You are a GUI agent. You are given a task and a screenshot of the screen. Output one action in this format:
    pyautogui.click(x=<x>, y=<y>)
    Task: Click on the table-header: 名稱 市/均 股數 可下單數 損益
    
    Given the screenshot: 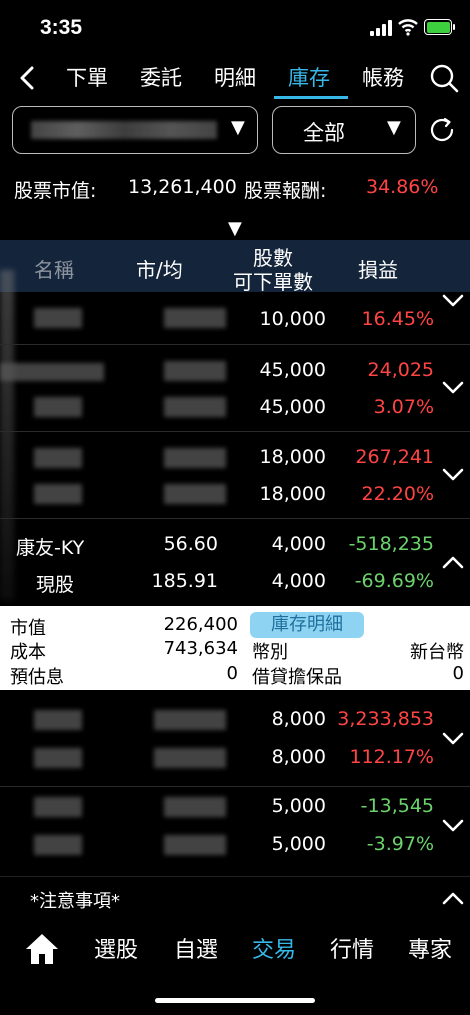 What is the action you would take?
    pyautogui.click(x=235, y=267)
    